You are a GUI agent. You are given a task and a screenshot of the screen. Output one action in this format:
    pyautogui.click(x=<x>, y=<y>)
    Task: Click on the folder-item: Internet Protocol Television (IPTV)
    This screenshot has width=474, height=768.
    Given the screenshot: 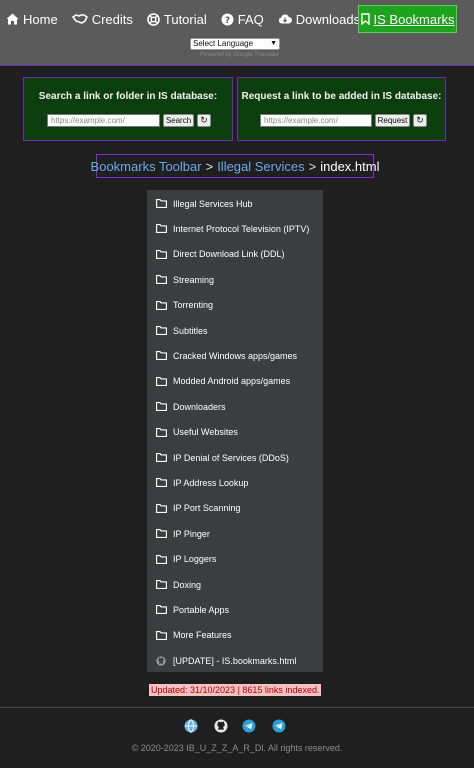 What is the action you would take?
    pyautogui.click(x=235, y=228)
    